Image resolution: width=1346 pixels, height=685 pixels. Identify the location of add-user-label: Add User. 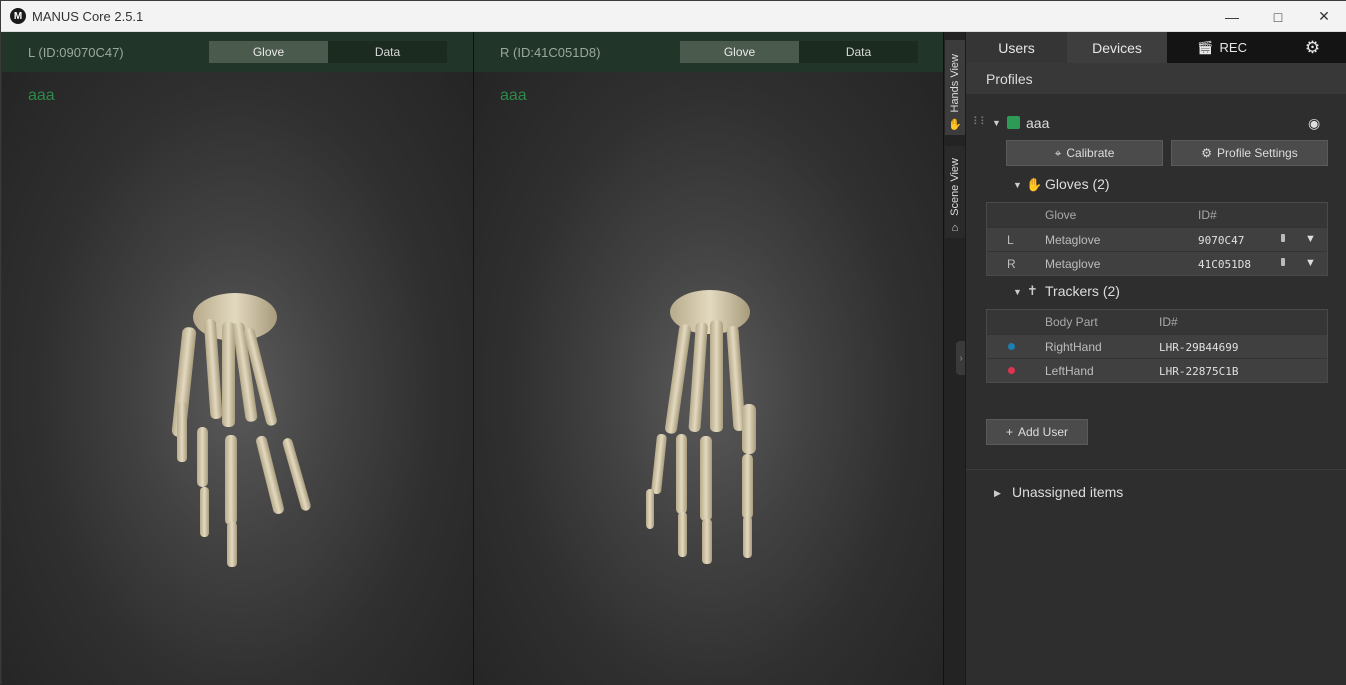
(1043, 432).